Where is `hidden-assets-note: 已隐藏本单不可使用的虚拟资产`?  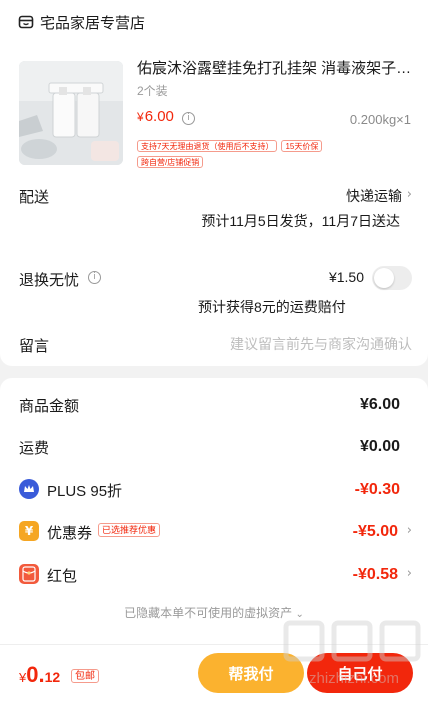
hidden-assets-note: 已隐藏本单不可使用的虚拟资产 is located at coordinates (208, 613).